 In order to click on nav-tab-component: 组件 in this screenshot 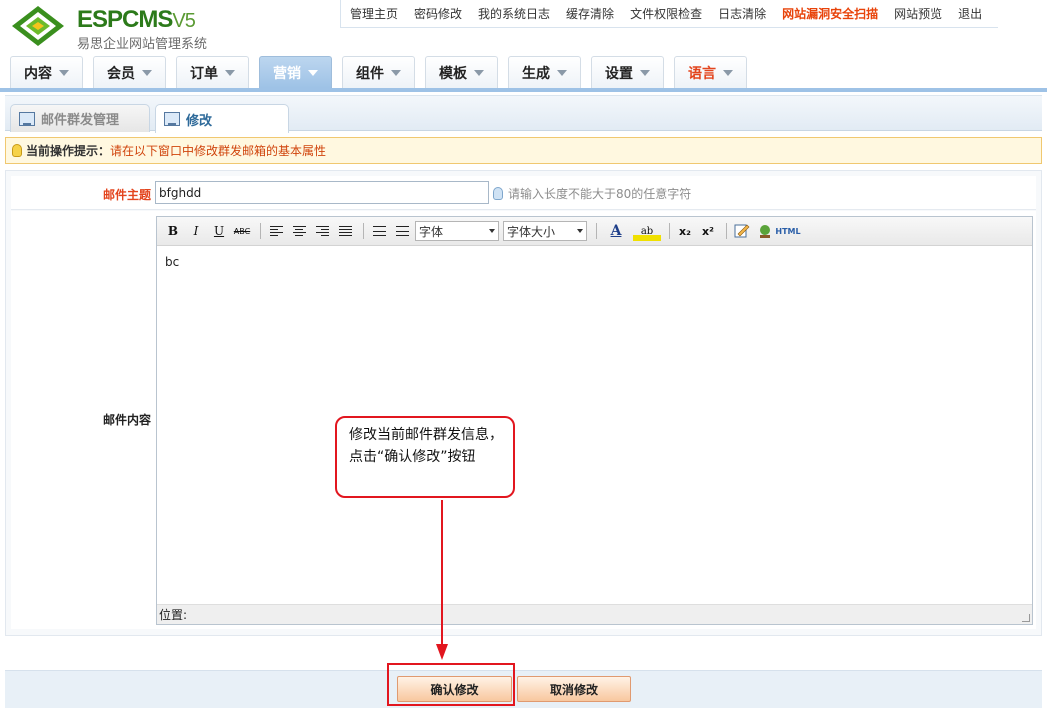, I will do `click(378, 72)`.